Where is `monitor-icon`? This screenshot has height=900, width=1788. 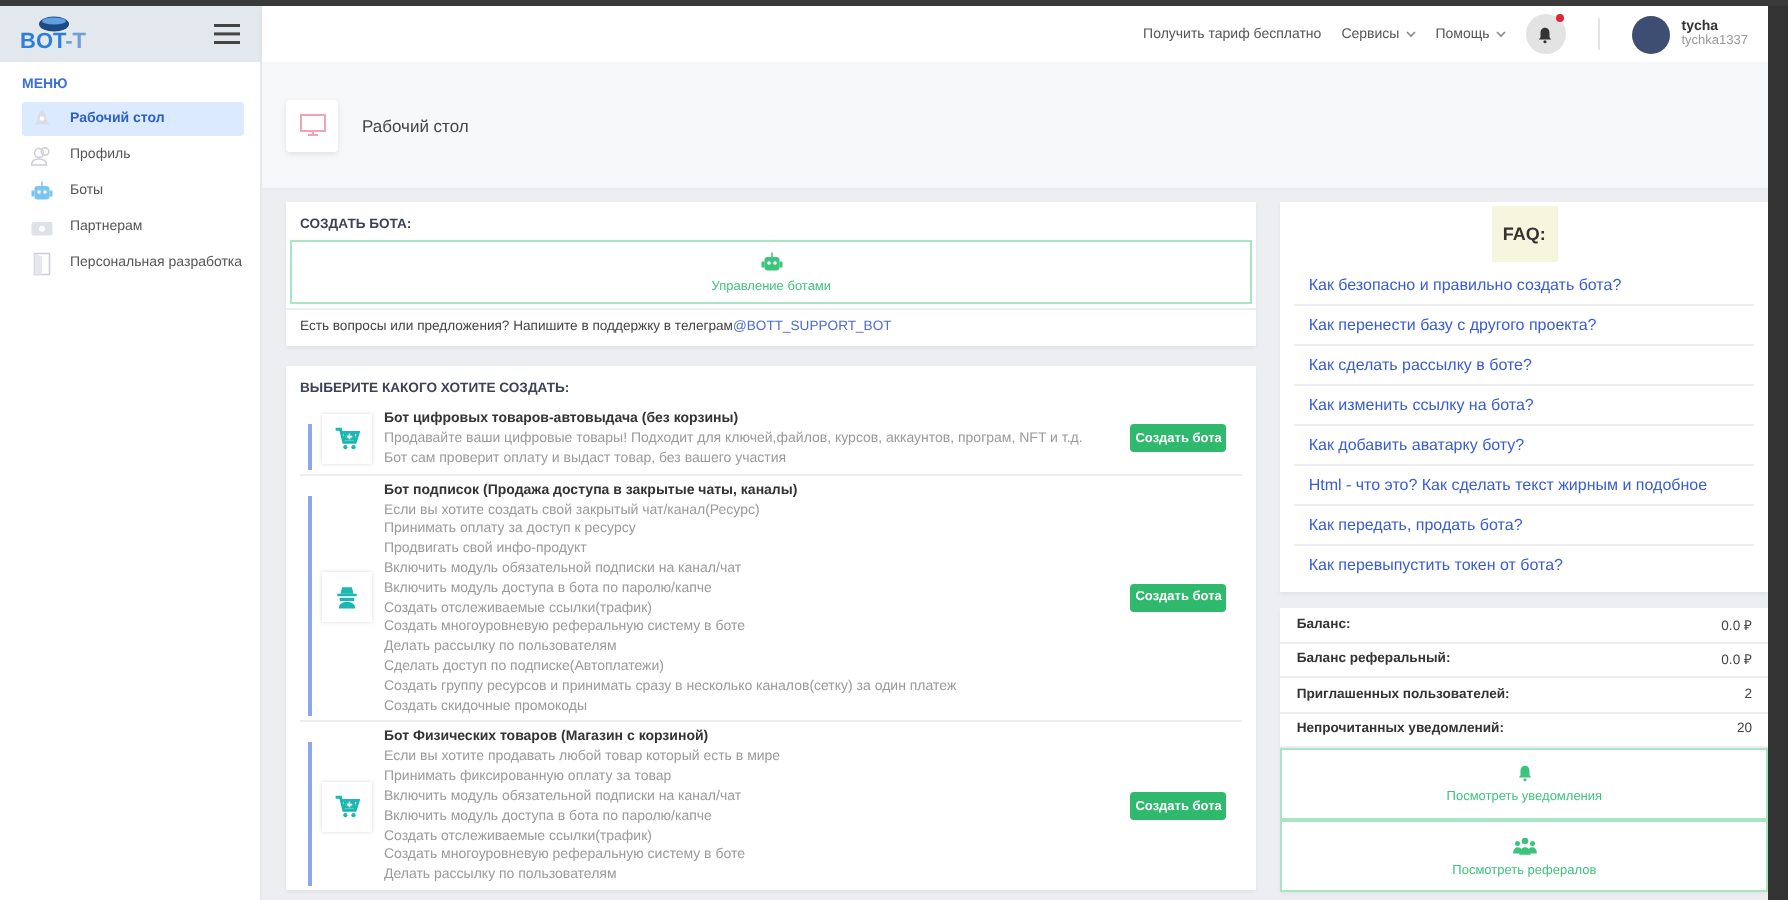 monitor-icon is located at coordinates (312, 125).